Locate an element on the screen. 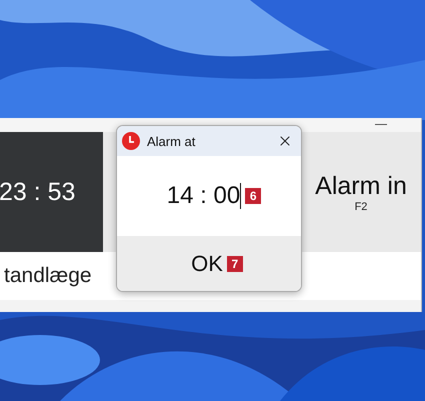  alarm-in-label: Alarm in is located at coordinates (361, 186).